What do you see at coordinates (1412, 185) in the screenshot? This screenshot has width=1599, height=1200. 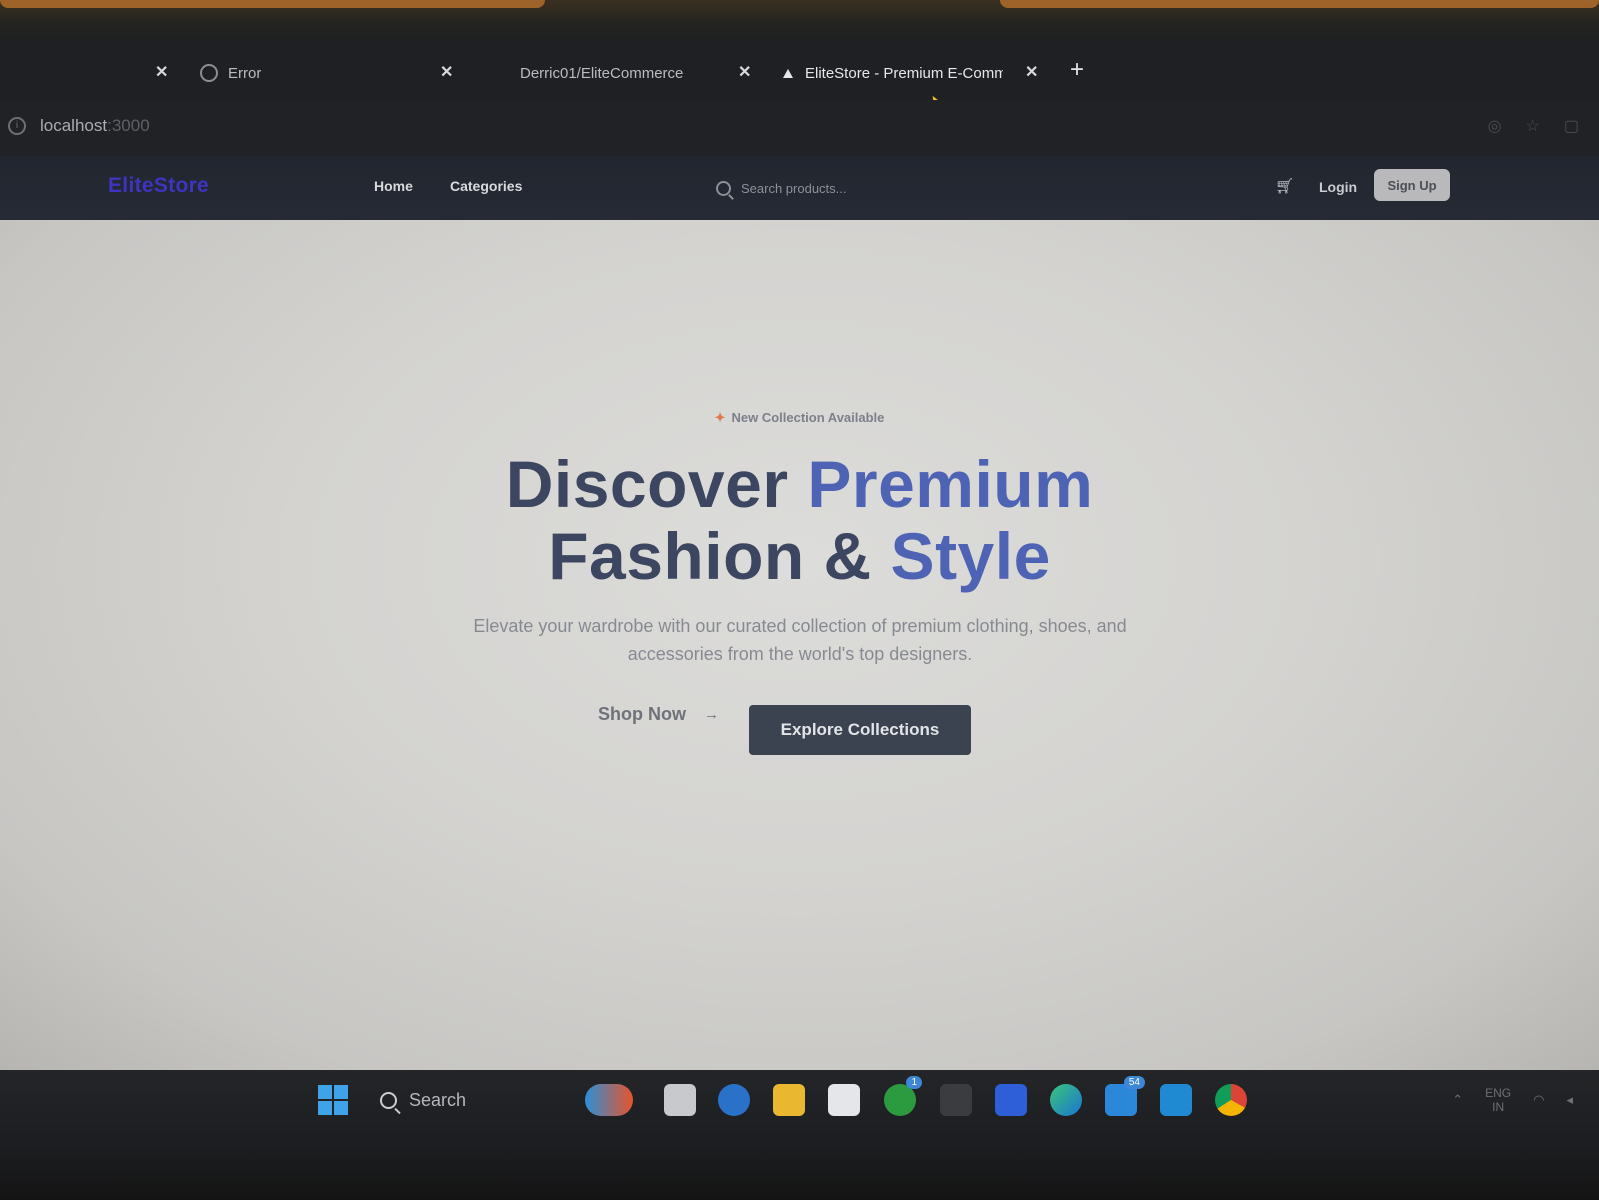 I see `signup-button: Sign Up` at bounding box center [1412, 185].